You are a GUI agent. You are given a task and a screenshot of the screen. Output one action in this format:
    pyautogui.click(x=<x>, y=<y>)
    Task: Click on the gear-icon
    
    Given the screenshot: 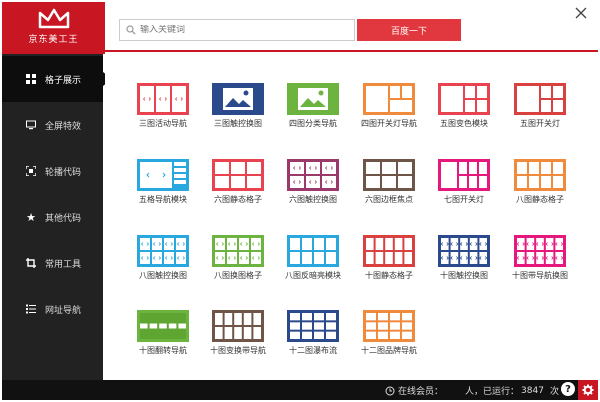 What is the action you would take?
    pyautogui.click(x=588, y=390)
    